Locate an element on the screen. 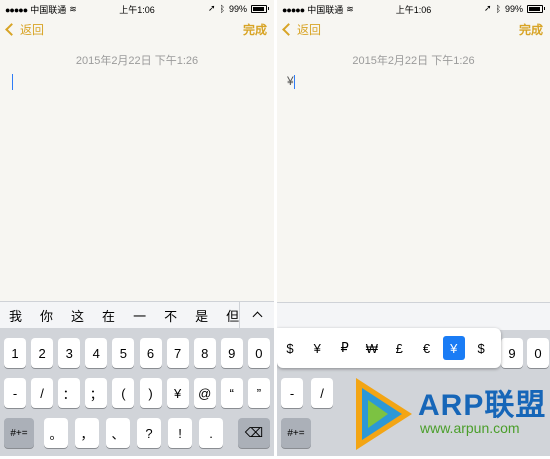  expand-candidates-button is located at coordinates (256, 315).